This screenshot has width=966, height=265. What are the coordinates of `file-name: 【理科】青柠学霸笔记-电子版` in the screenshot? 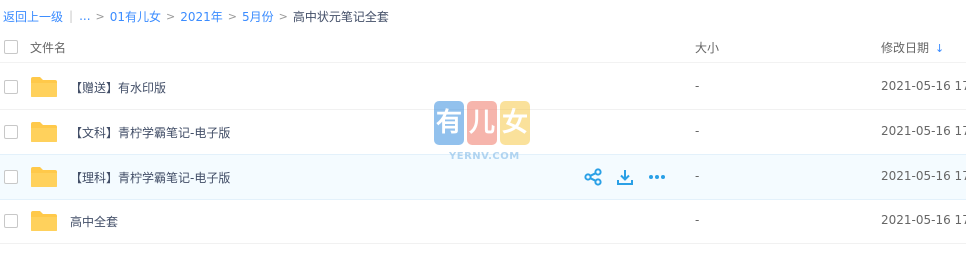 It's located at (150, 177).